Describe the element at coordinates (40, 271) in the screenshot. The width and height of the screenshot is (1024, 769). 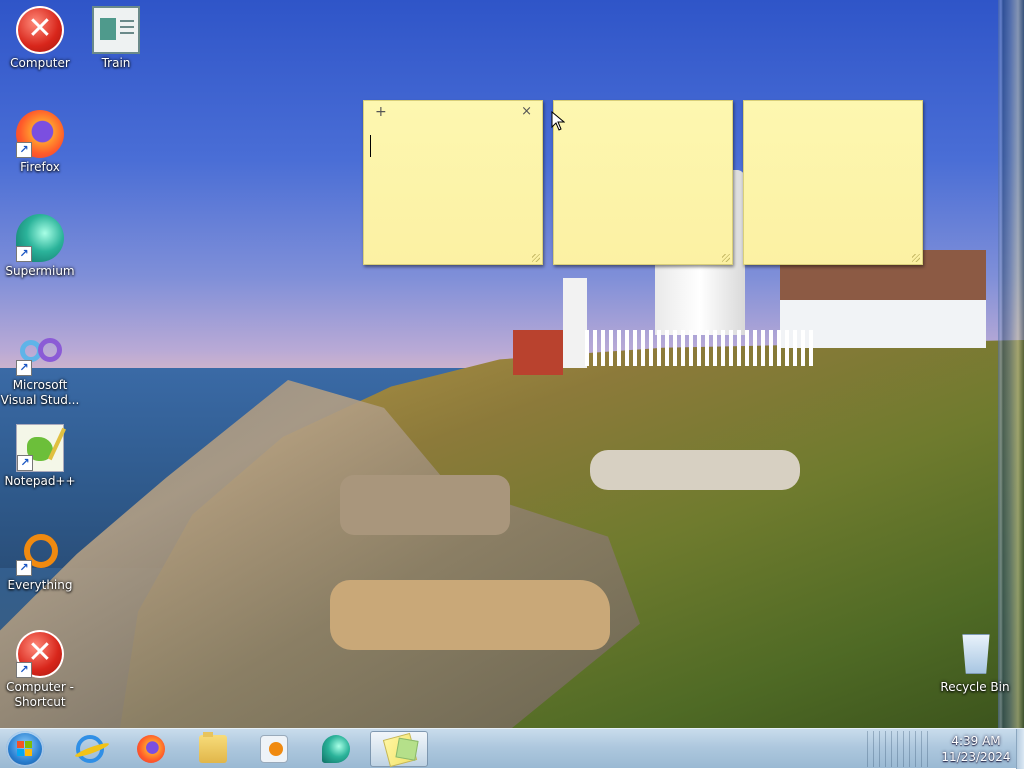
I see `desktop-icon-label: Supermium` at that location.